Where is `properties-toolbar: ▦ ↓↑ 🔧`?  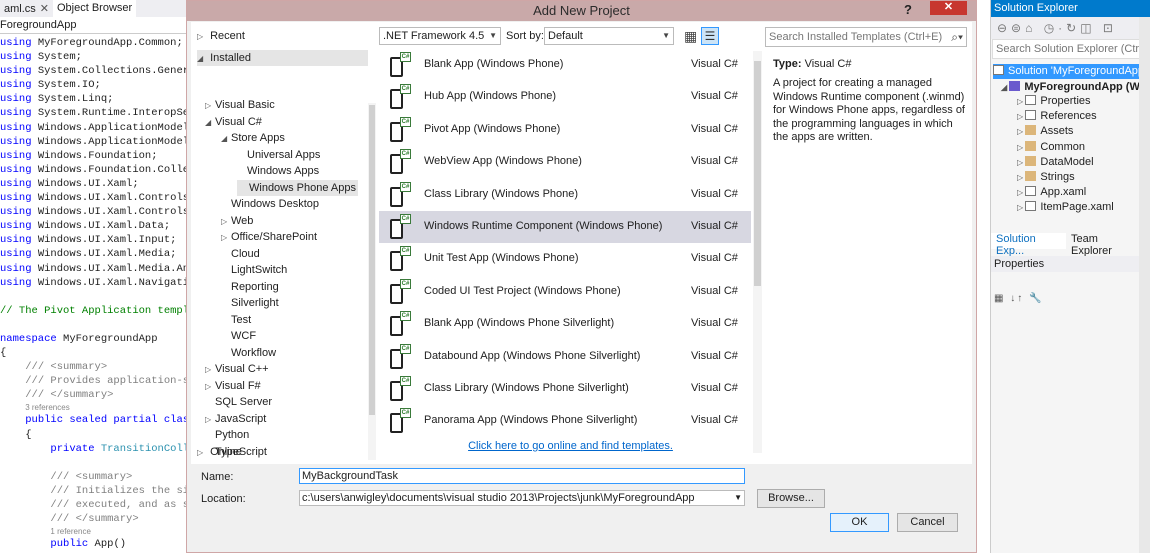 properties-toolbar: ▦ ↓↑ 🔧 is located at coordinates (1018, 298).